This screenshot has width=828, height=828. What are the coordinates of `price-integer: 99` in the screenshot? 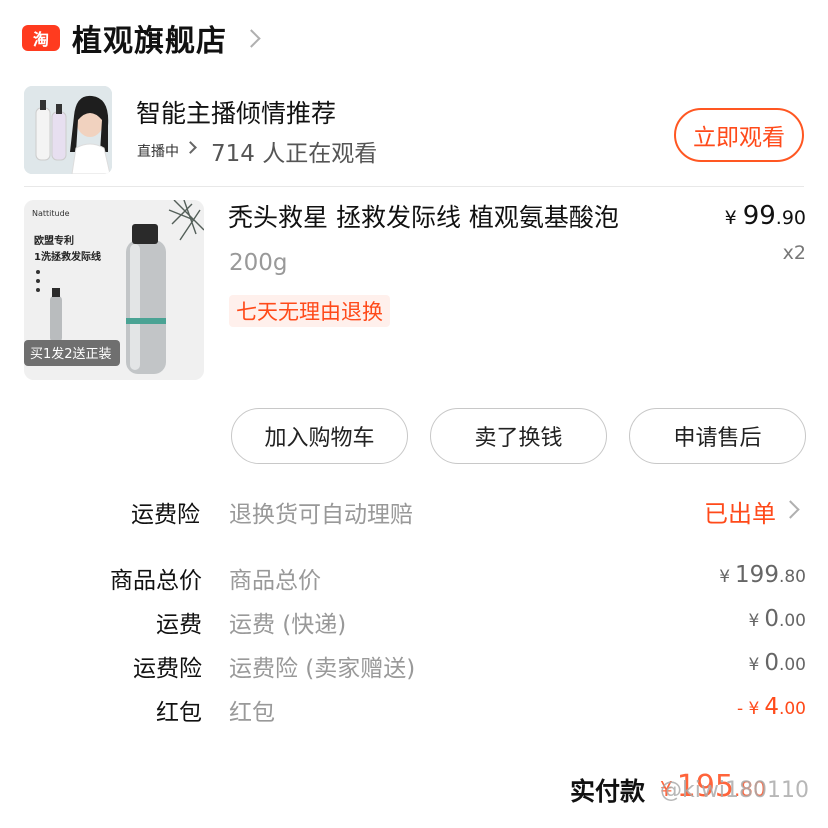 It's located at (759, 216).